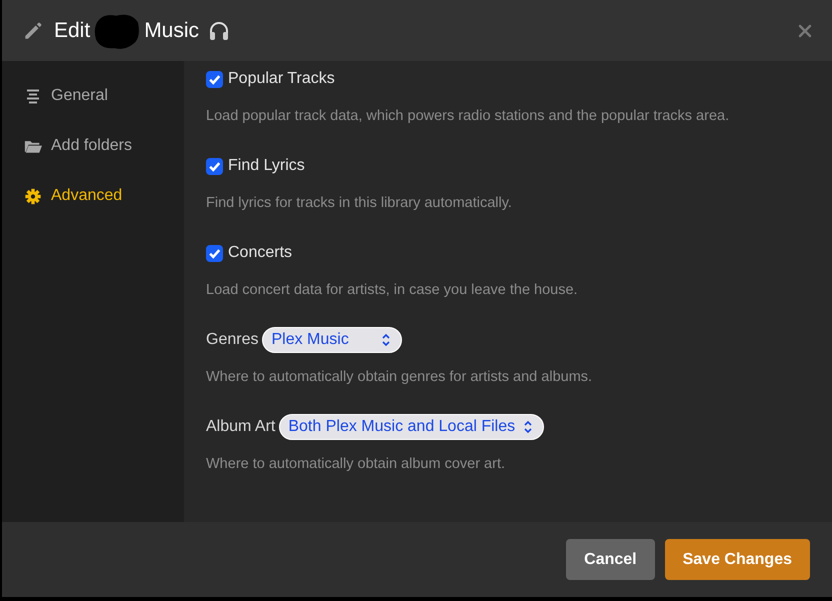 The width and height of the screenshot is (832, 601). Describe the element at coordinates (610, 559) in the screenshot. I see `cancel-button: Cancel` at that location.